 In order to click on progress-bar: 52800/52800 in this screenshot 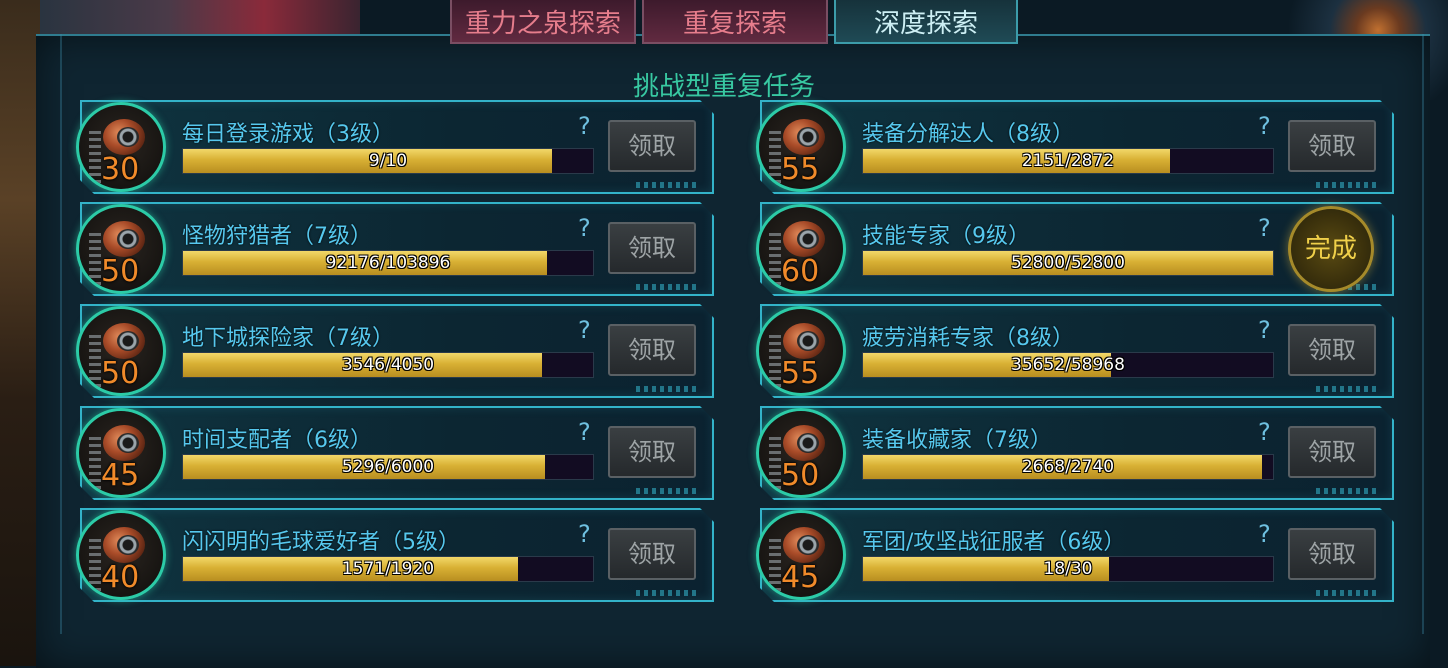, I will do `click(1068, 263)`.